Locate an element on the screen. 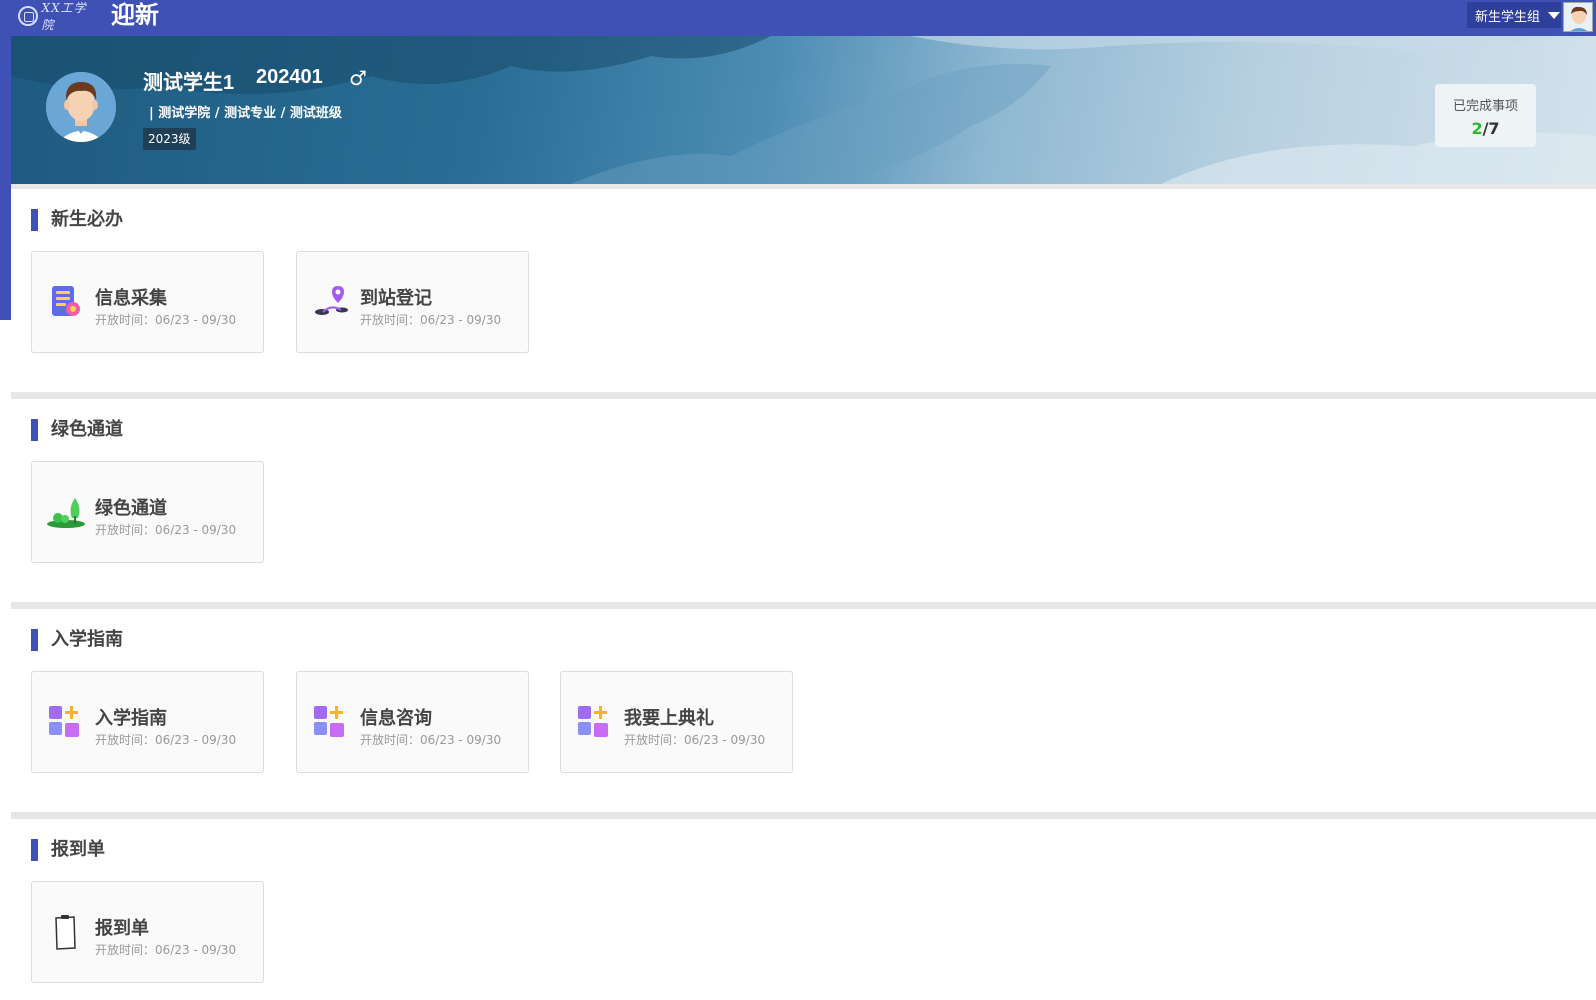  role-dropdown: 新生学生组 is located at coordinates (1514, 15).